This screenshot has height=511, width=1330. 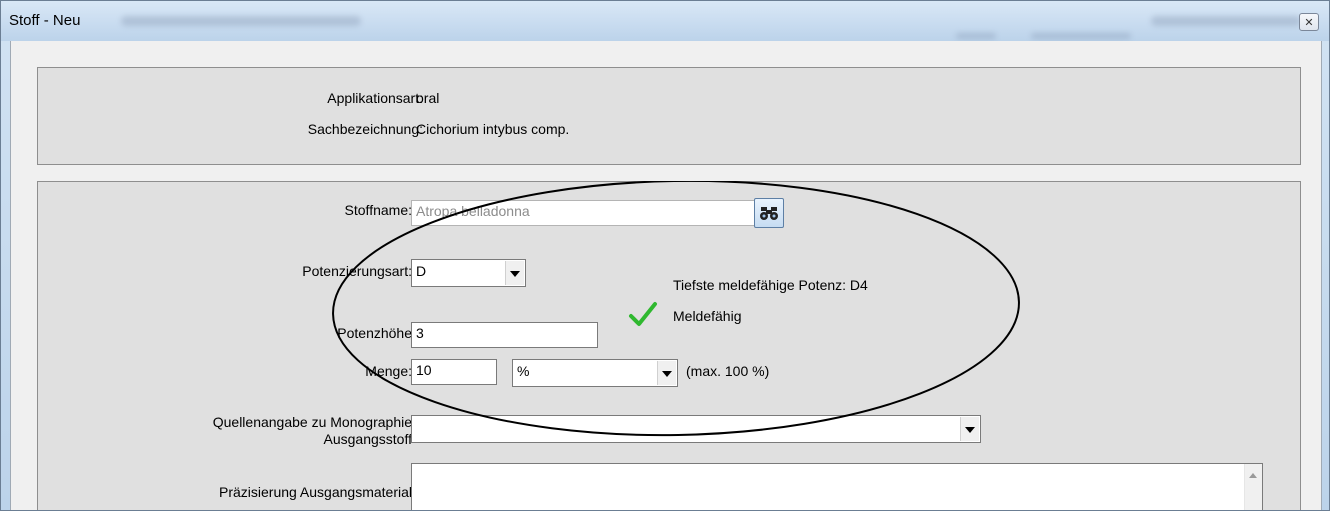 I want to click on close-button: ✕, so click(x=1309, y=22).